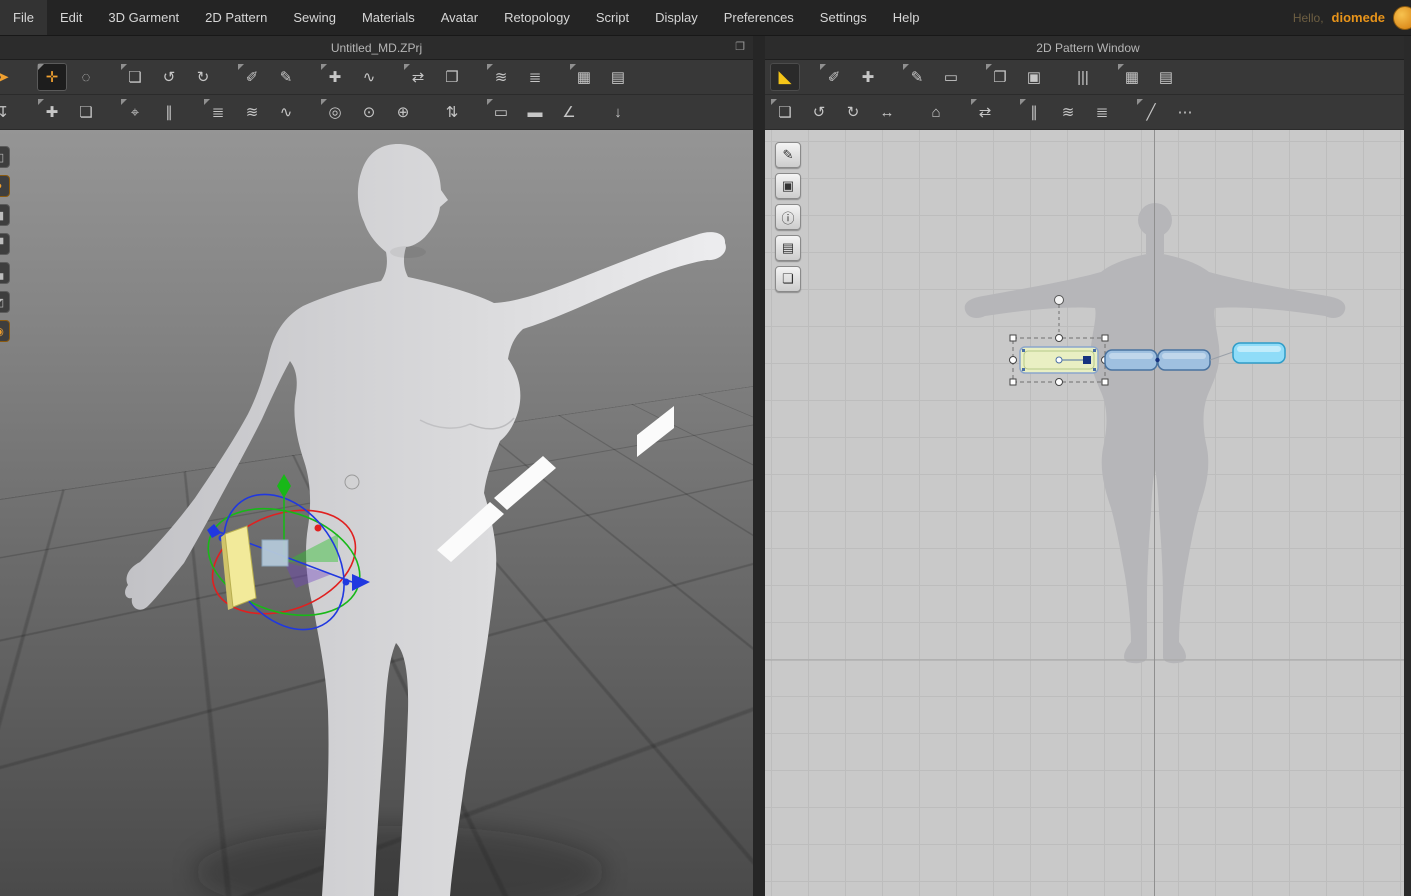 This screenshot has width=1411, height=896. What do you see at coordinates (868, 77) in the screenshot?
I see `add-point-2d-tool: ✚` at bounding box center [868, 77].